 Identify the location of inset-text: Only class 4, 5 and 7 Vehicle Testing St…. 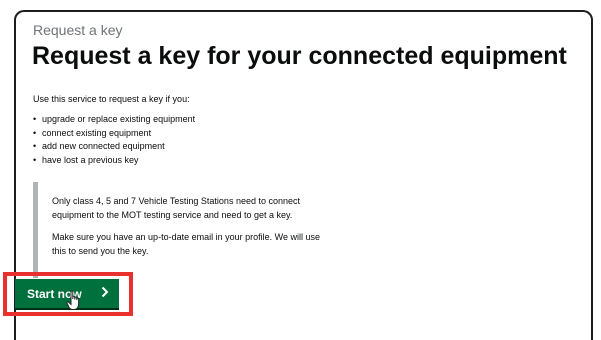
(183, 230).